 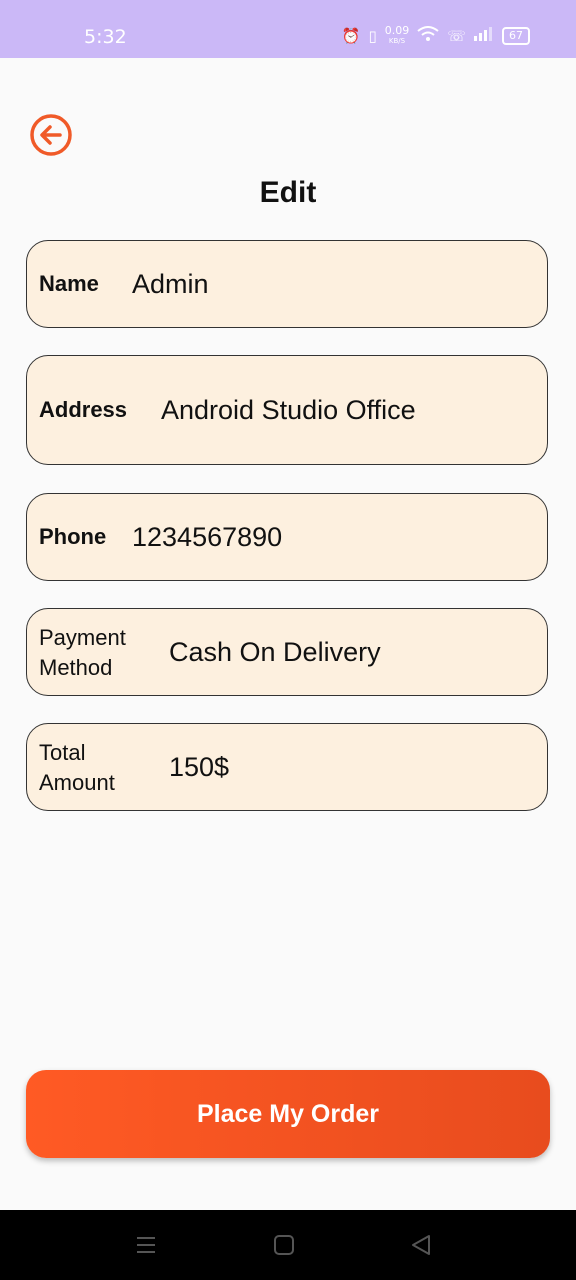 I want to click on signal-icon, so click(x=484, y=36).